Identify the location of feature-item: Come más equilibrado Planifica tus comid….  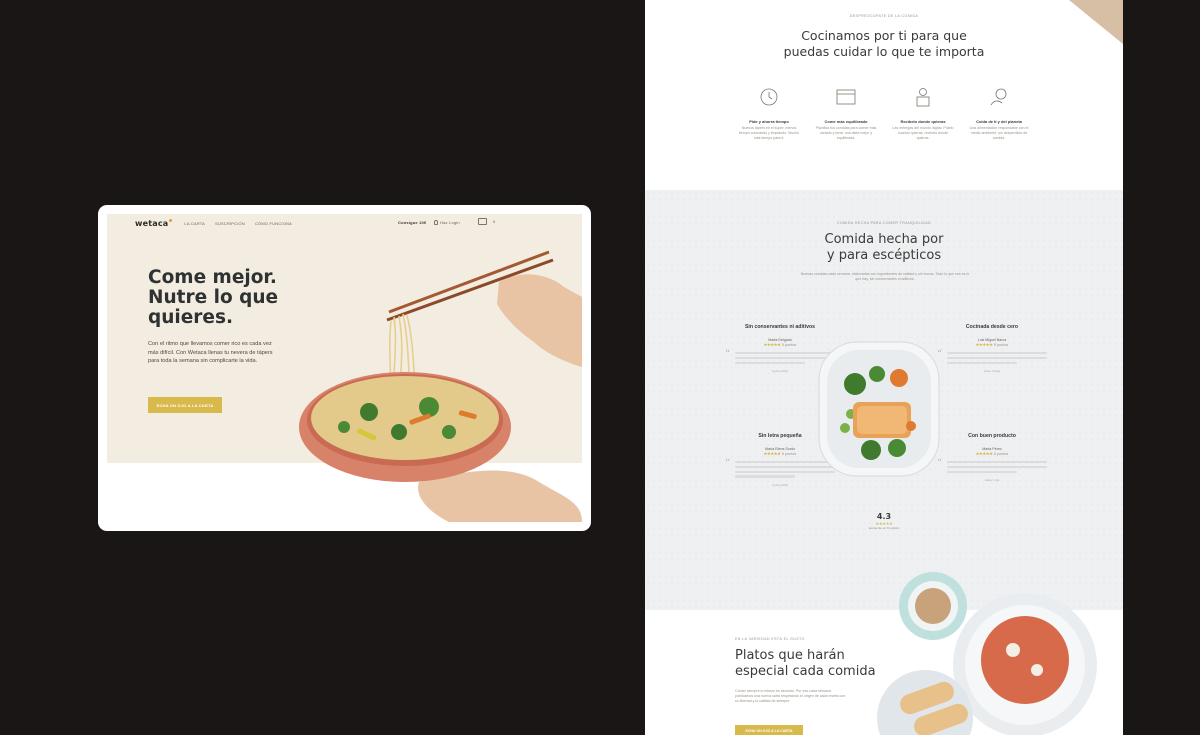
(846, 114).